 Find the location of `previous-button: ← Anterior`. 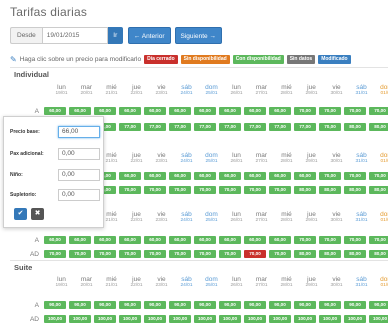

previous-button: ← Anterior is located at coordinates (149, 35).